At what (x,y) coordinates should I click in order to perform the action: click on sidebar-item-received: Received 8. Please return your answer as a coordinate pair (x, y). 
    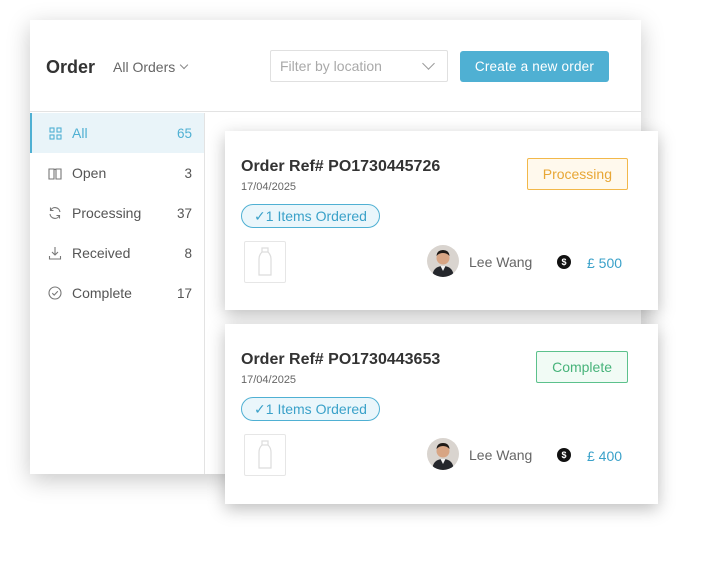
    Looking at the image, I should click on (117, 253).